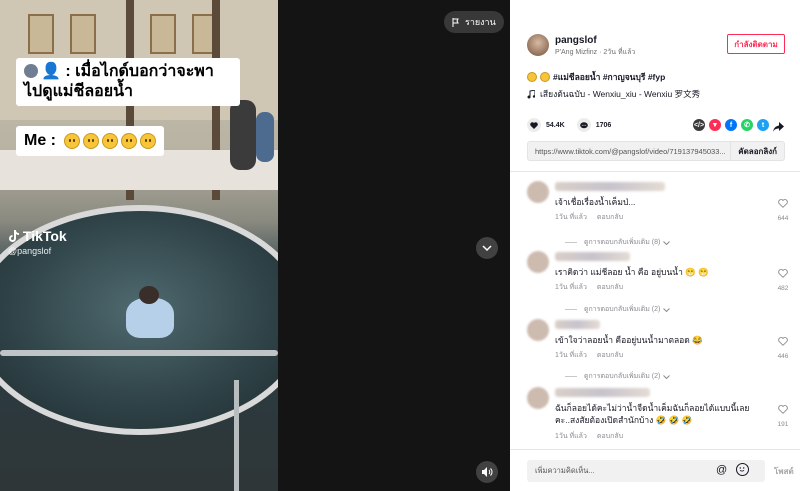 The image size is (800, 491). I want to click on comment-bubble-icon, so click(583, 124).